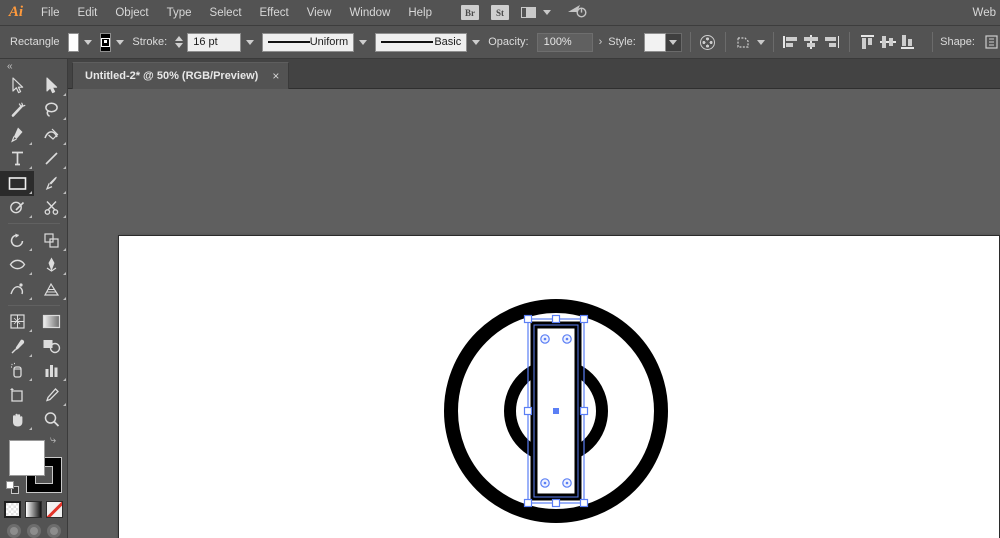 This screenshot has width=1000, height=538. I want to click on fill-swatch, so click(73, 42).